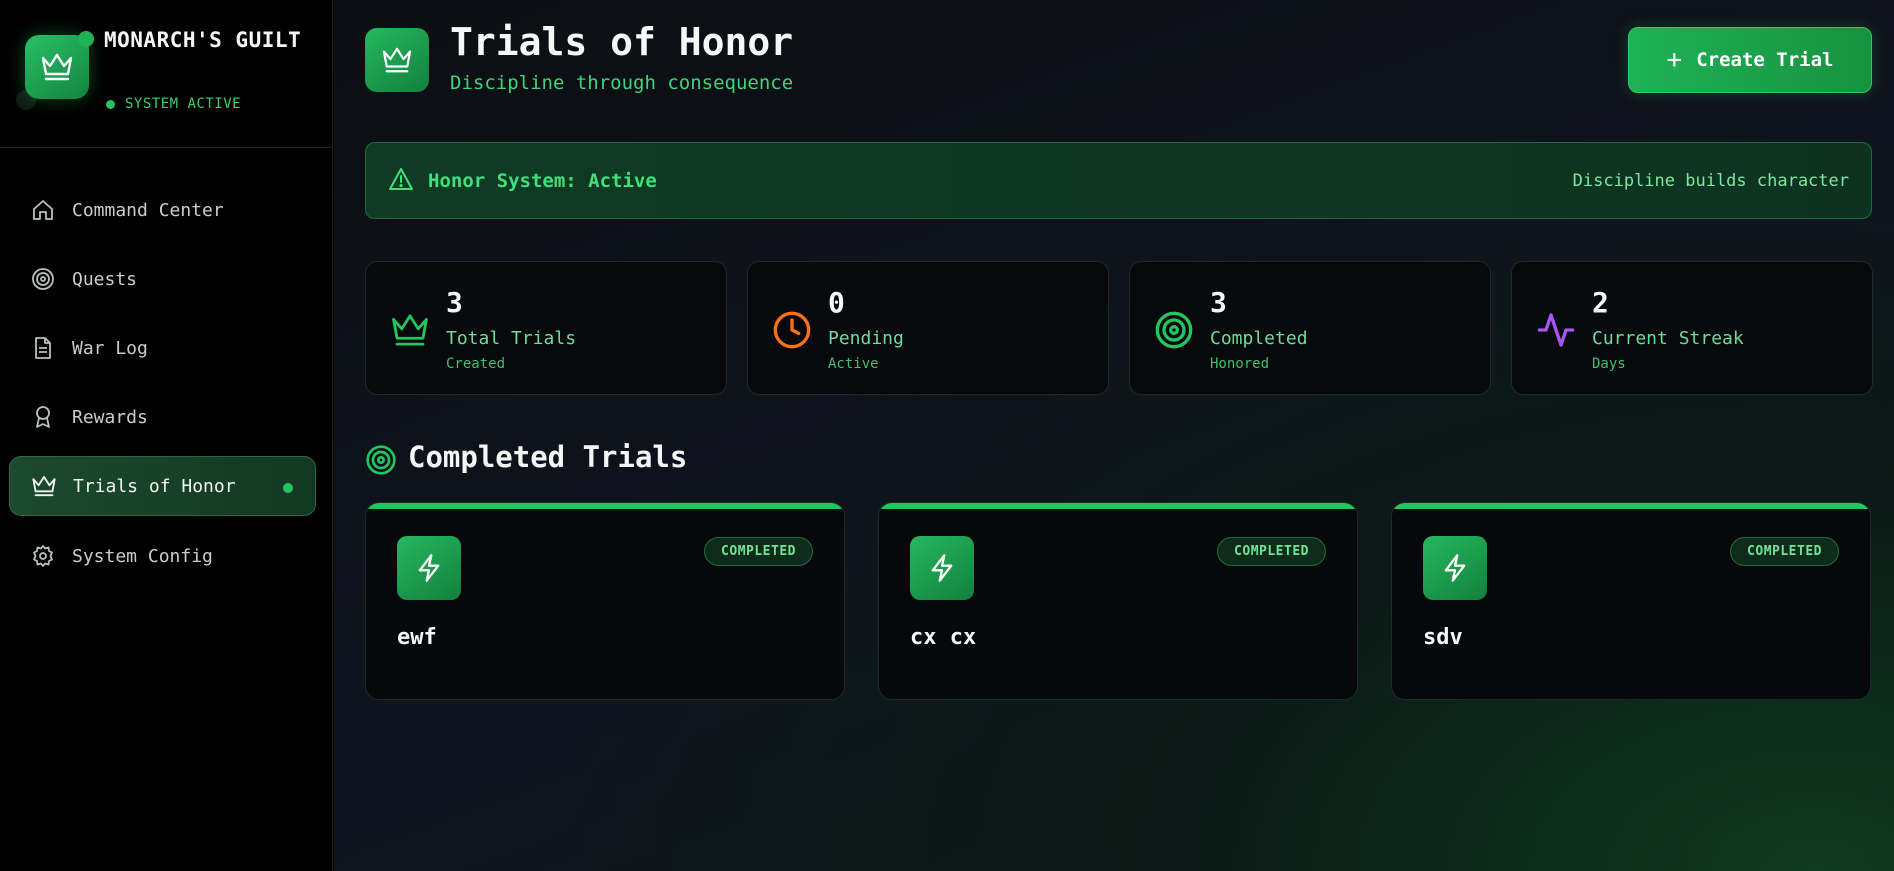 Image resolution: width=1894 pixels, height=871 pixels. What do you see at coordinates (1310, 328) in the screenshot?
I see `stat-card-completed: 3 Completed Honored` at bounding box center [1310, 328].